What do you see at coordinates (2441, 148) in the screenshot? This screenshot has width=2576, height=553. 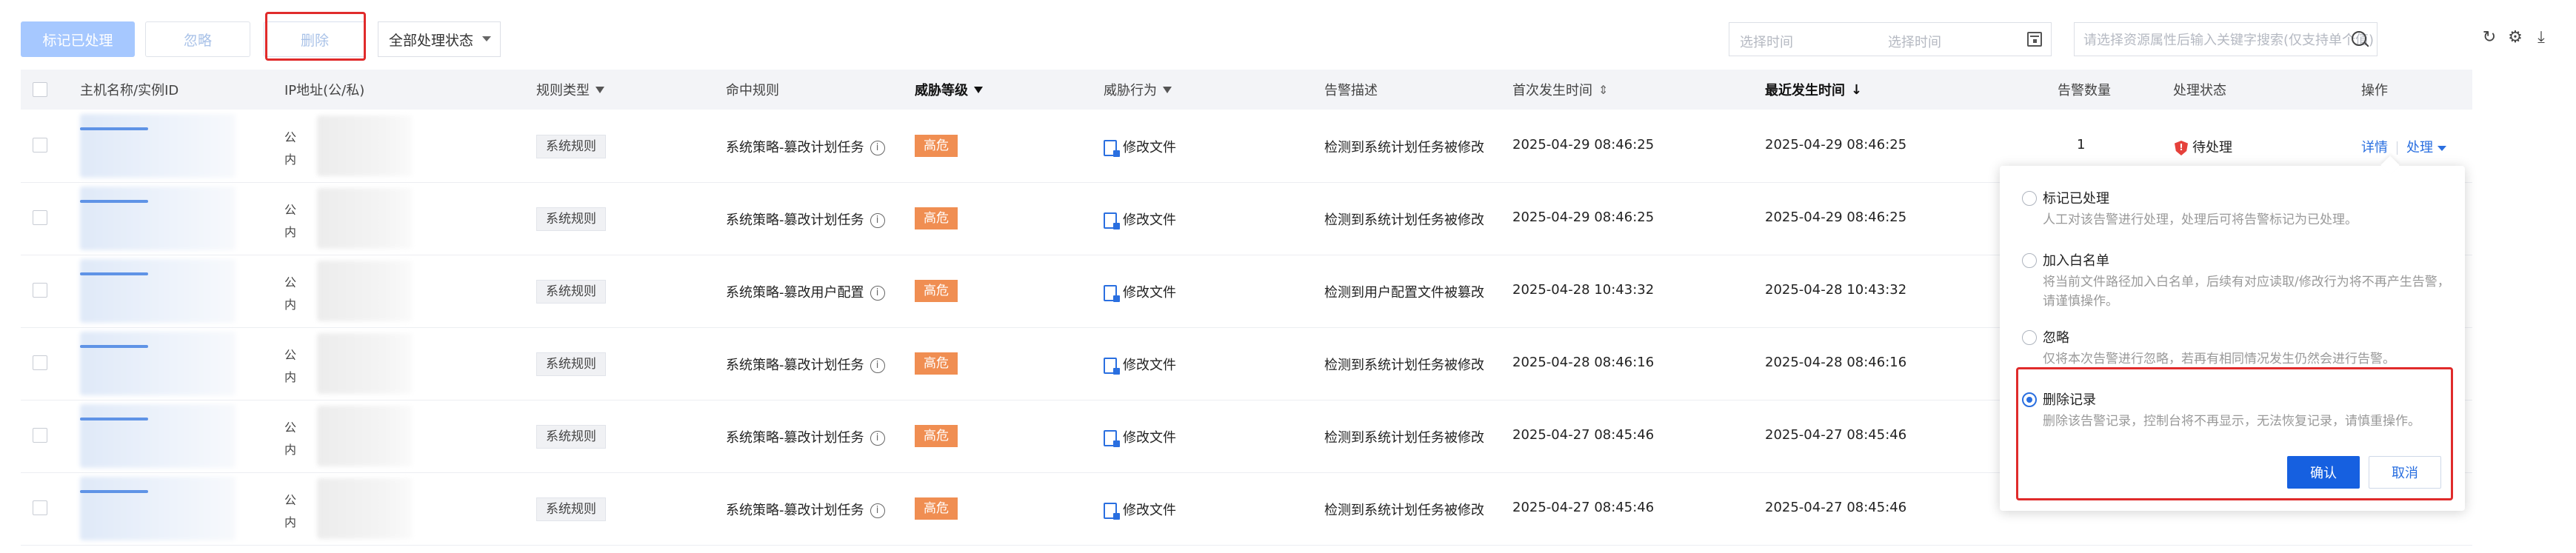 I see `chevron-down-icon` at bounding box center [2441, 148].